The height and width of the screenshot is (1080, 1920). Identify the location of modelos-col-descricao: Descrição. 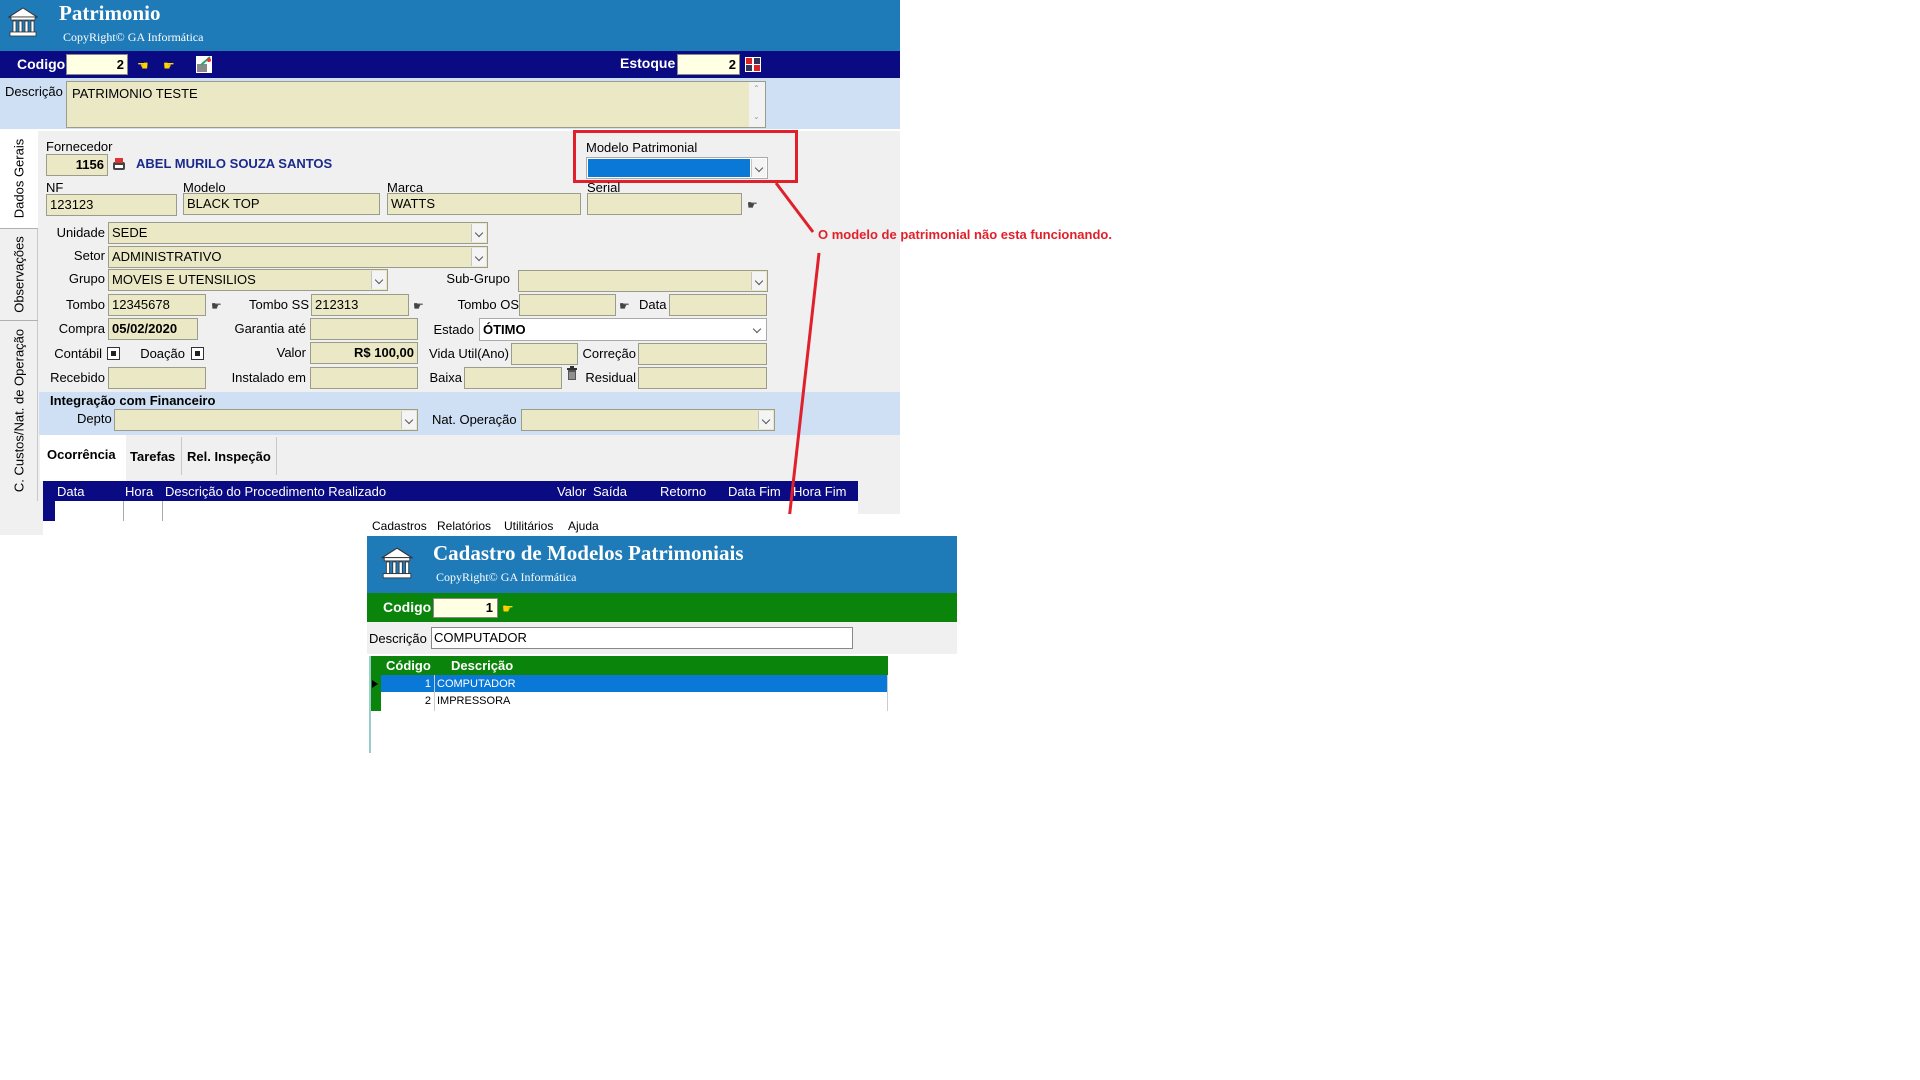
(482, 665).